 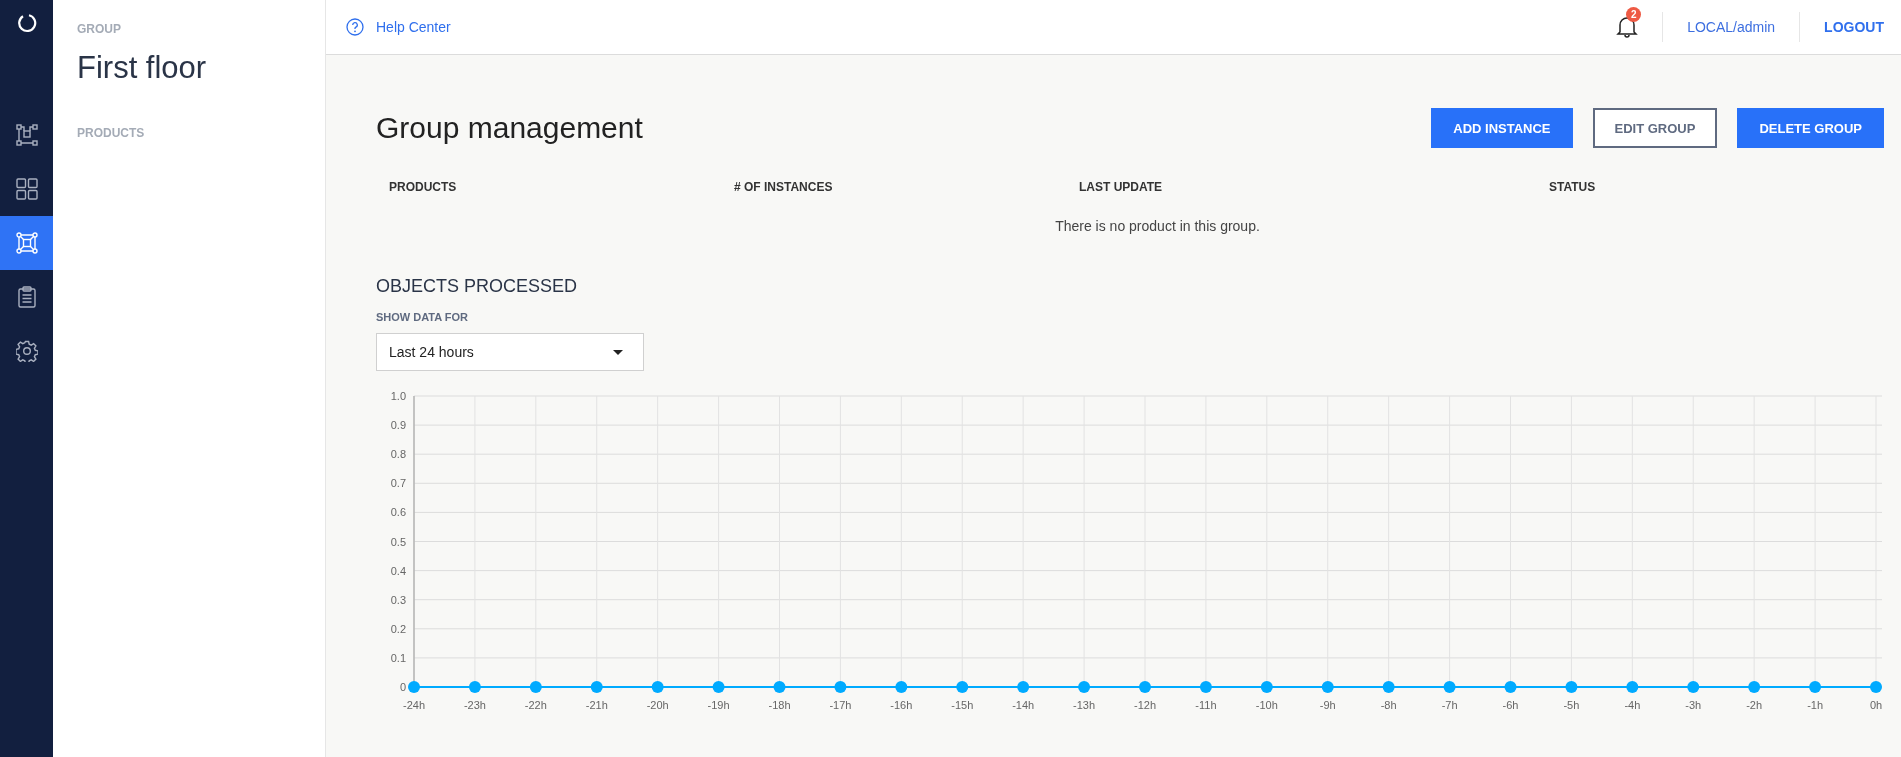 I want to click on notification-badge: 2, so click(x=1634, y=14).